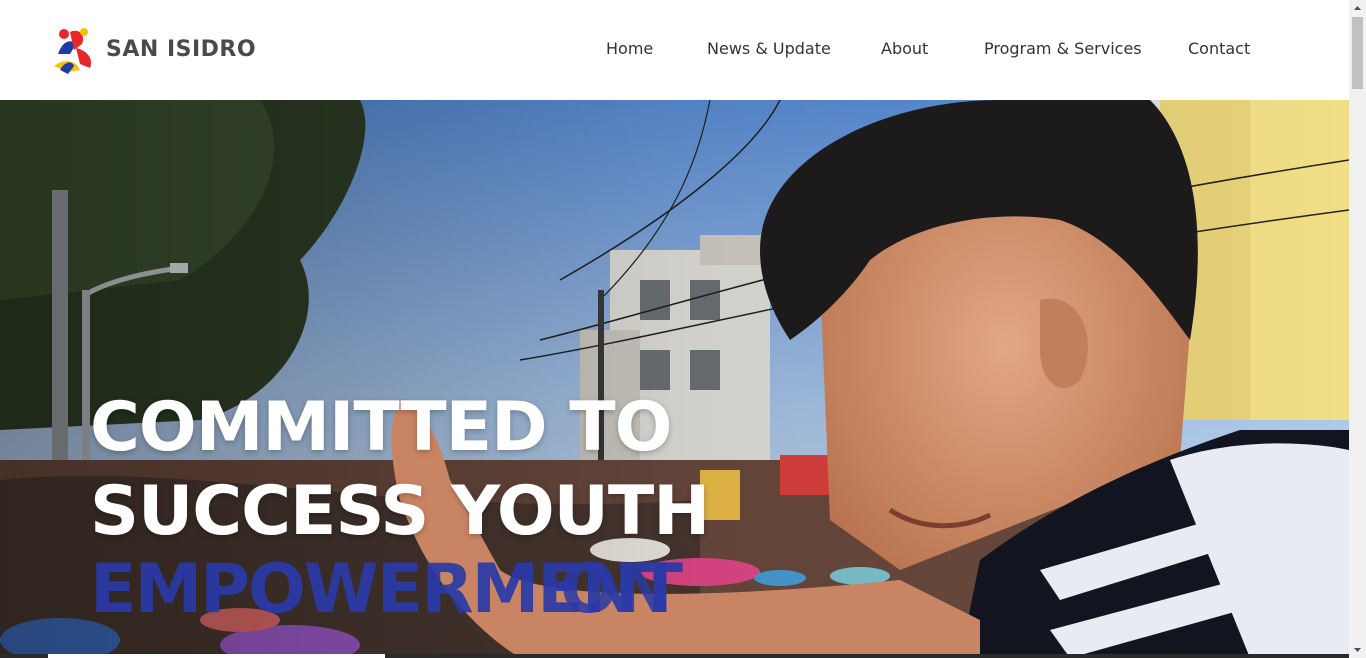 The height and width of the screenshot is (658, 1366). Describe the element at coordinates (1063, 49) in the screenshot. I see `nav-program-services: Program & Services` at that location.